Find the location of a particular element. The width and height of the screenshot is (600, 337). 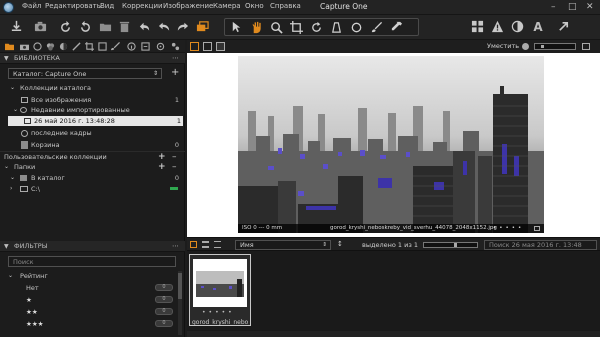

tab-metadata-icon is located at coordinates (131, 46).